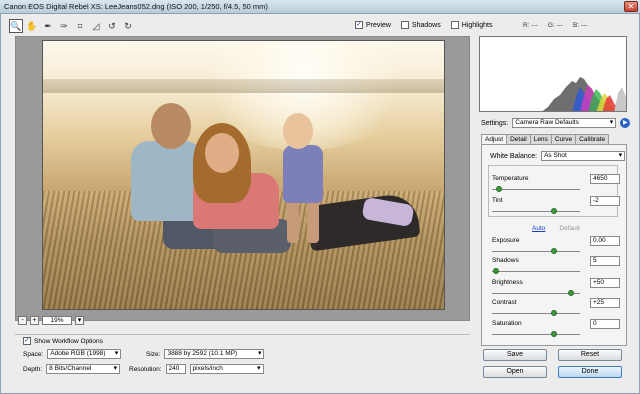  What do you see at coordinates (553, 334) in the screenshot?
I see `saturation-slider-handle` at bounding box center [553, 334].